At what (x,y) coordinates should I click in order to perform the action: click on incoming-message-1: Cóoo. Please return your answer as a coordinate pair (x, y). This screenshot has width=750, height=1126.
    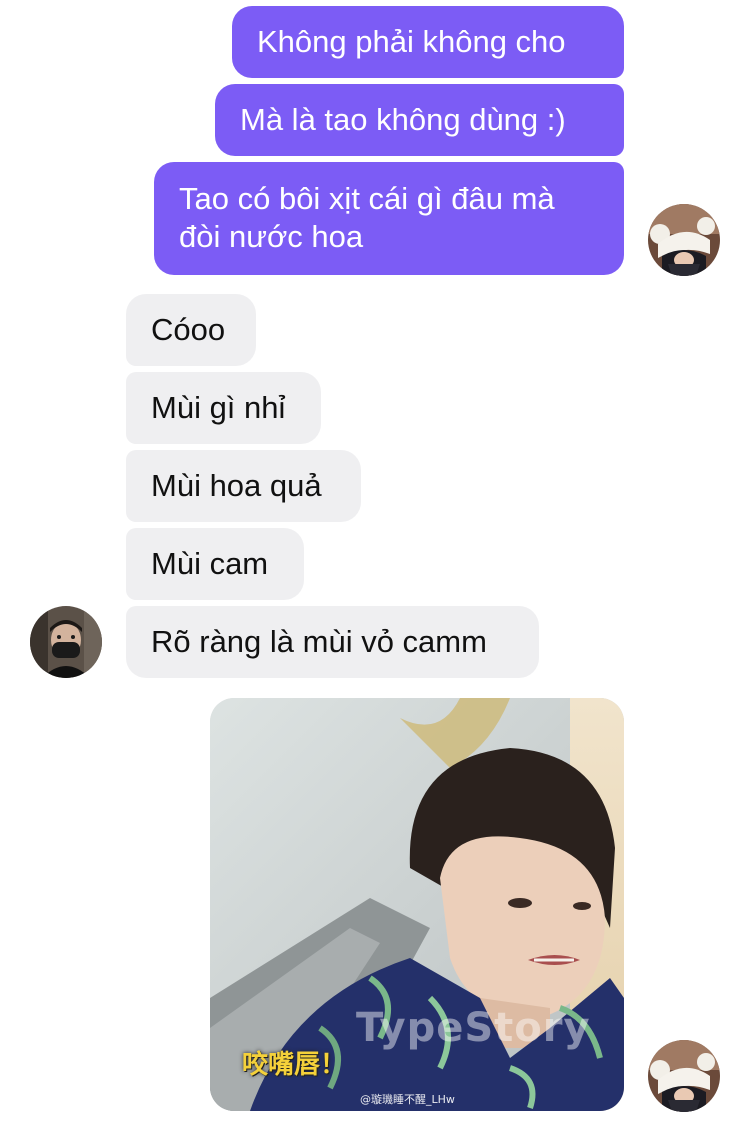
    Looking at the image, I should click on (191, 330).